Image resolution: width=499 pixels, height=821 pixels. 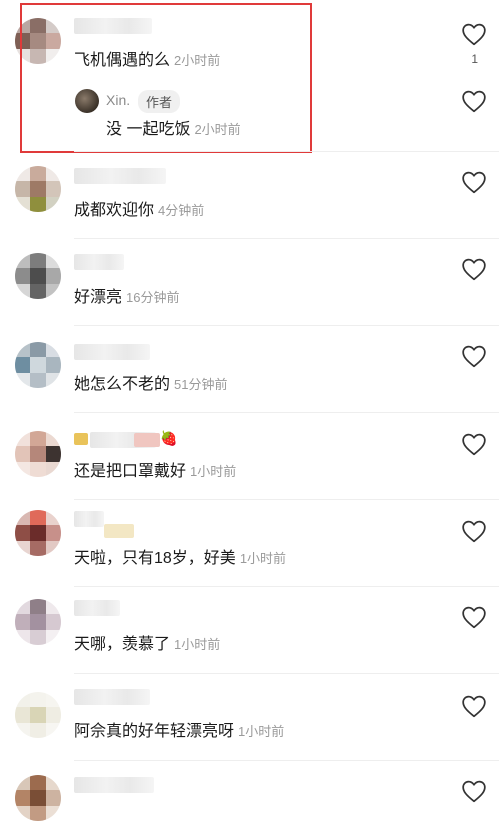 I want to click on comment-item: 成都欢迎你 4分钟前, so click(x=249, y=195).